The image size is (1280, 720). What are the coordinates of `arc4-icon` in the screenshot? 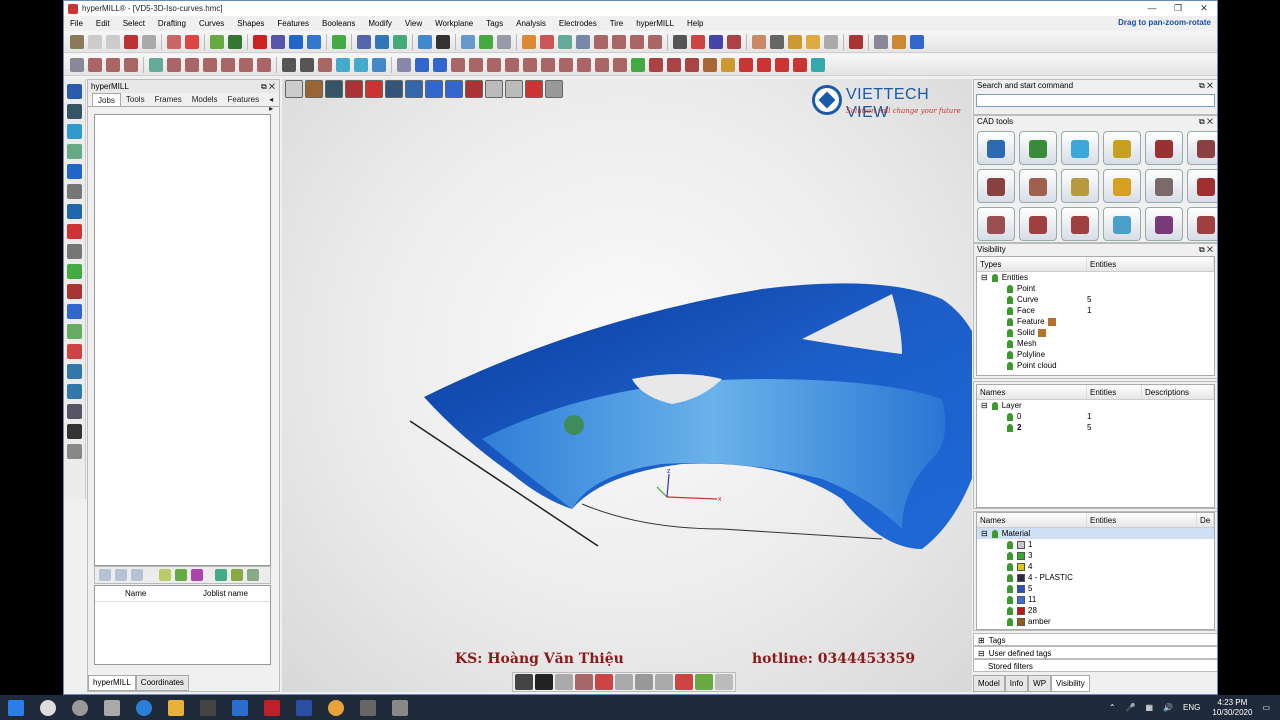 It's located at (637, 41).